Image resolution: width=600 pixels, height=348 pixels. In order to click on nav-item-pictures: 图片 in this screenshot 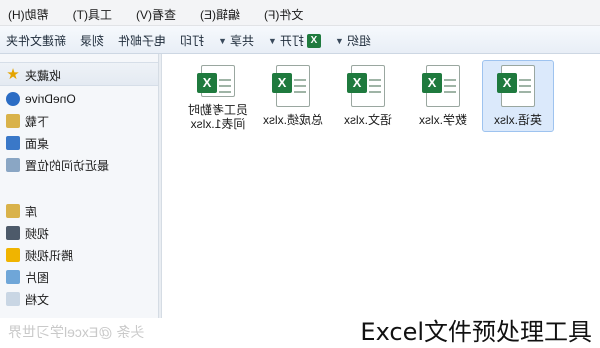, I will do `click(27, 277)`.